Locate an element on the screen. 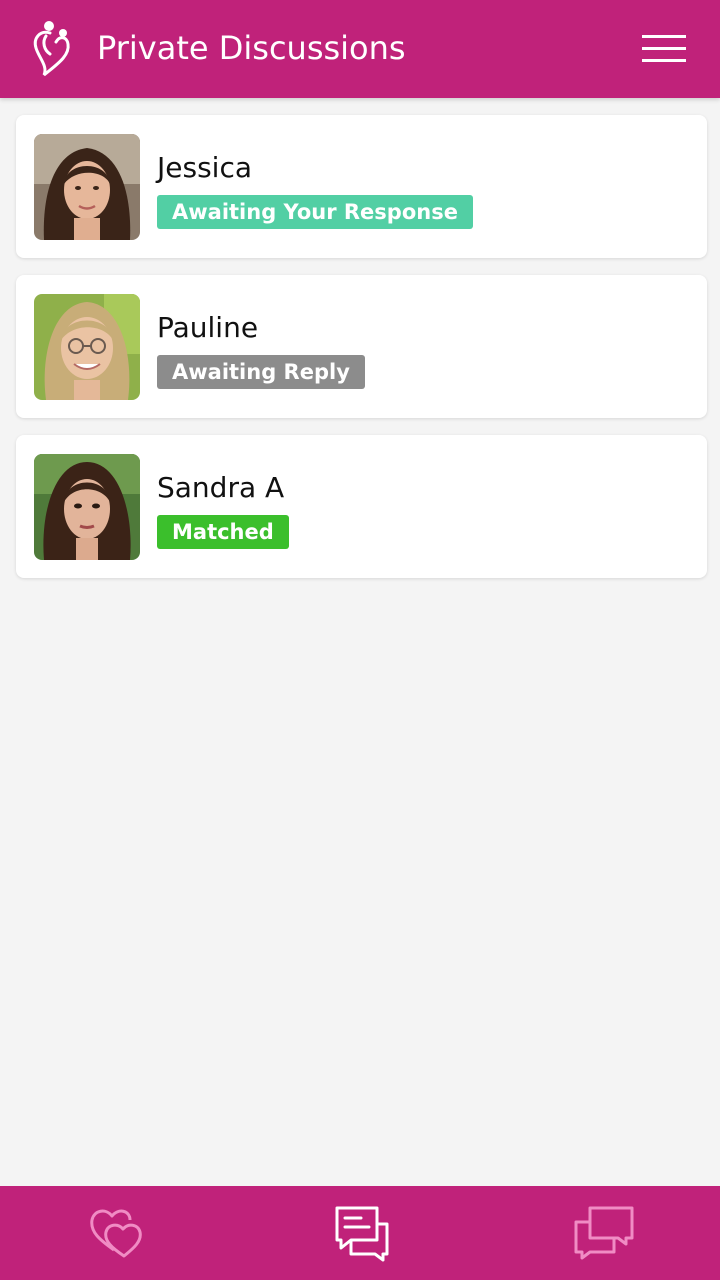 The image size is (720, 1280). contact-name: Pauline is located at coordinates (208, 327).